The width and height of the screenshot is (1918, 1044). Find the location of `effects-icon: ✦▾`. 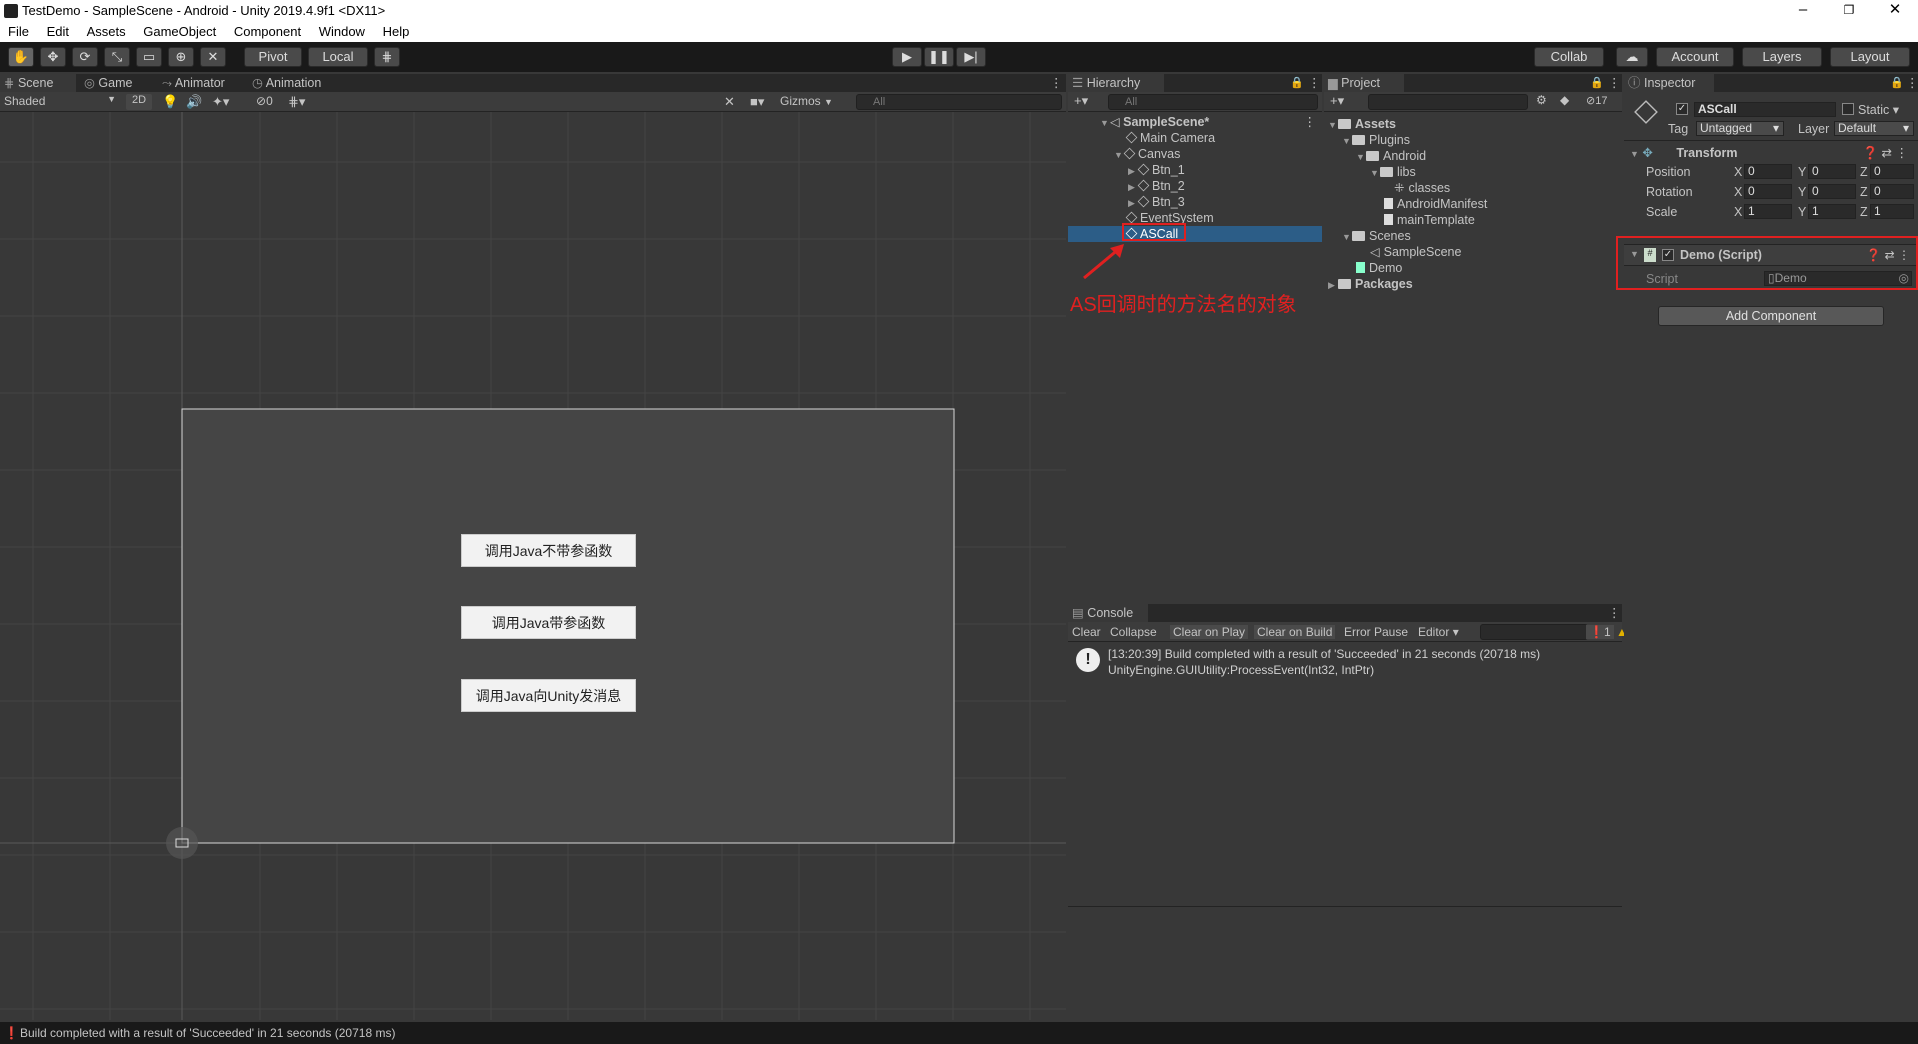

effects-icon: ✦▾ is located at coordinates (220, 102).